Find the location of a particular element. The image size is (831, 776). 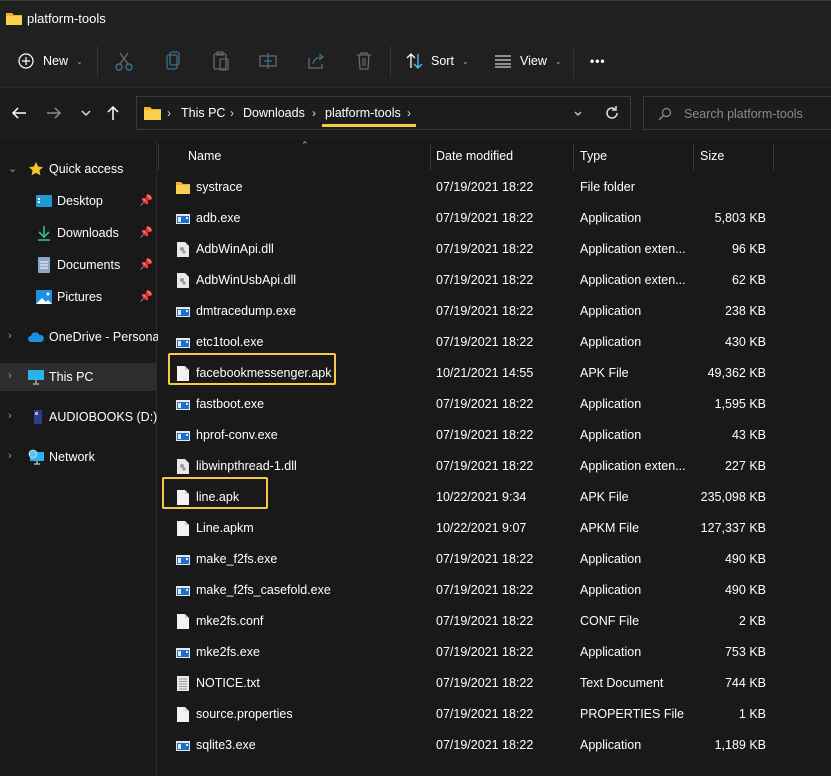

sidebar-item-audiobooks-drive: › AUDIOBOOKS (D:) is located at coordinates (79, 417).